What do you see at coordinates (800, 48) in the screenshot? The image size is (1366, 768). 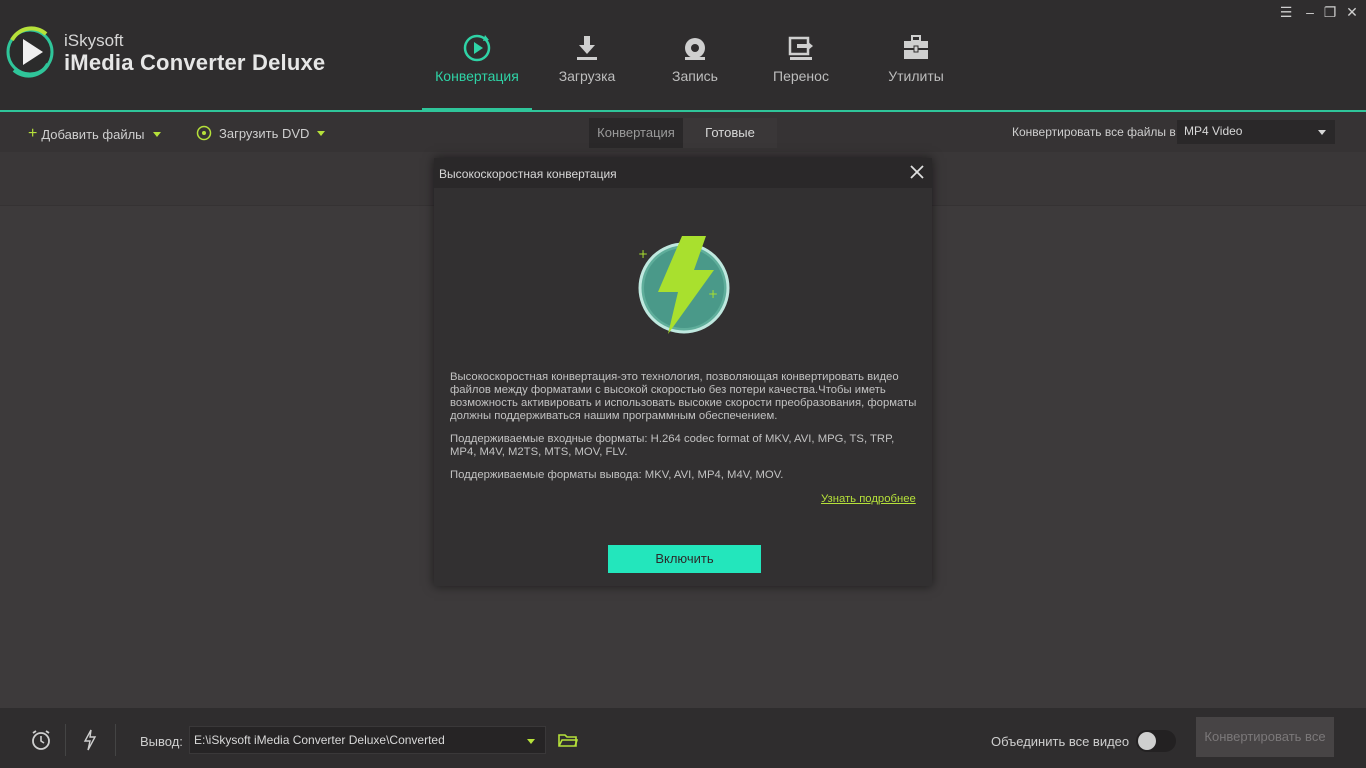 I see `transfer-icon` at bounding box center [800, 48].